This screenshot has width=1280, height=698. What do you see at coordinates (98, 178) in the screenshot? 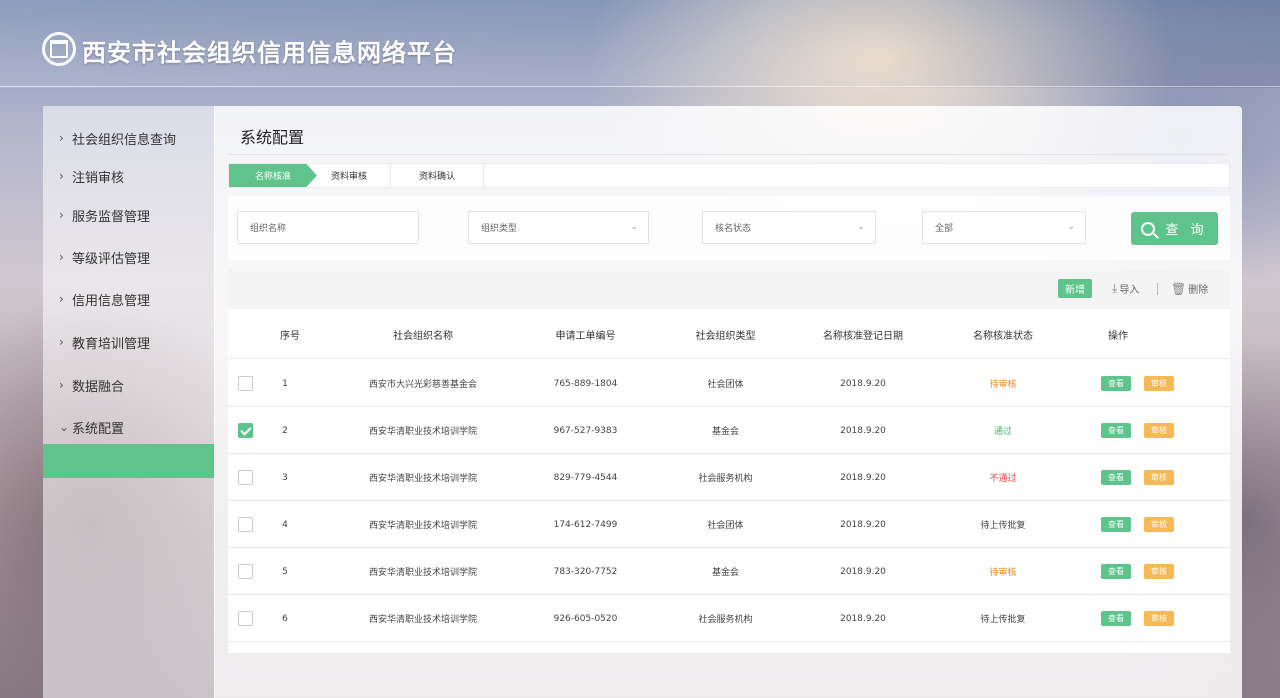
I see `sidebar-item-label: 注销审核` at bounding box center [98, 178].